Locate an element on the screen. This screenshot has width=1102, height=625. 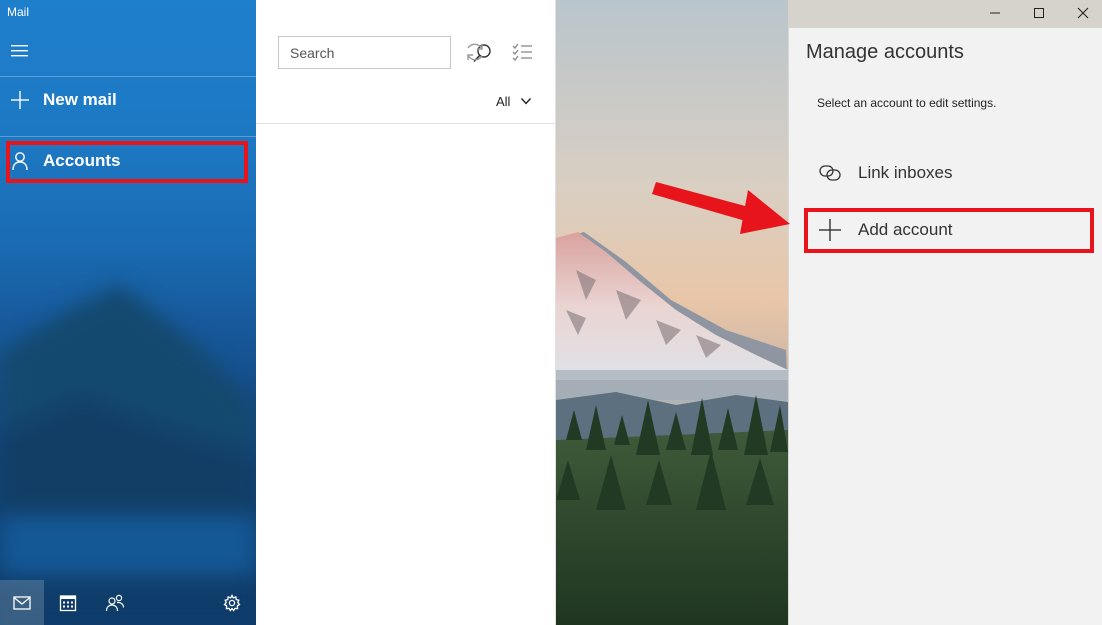
sync-icon is located at coordinates (475, 52).